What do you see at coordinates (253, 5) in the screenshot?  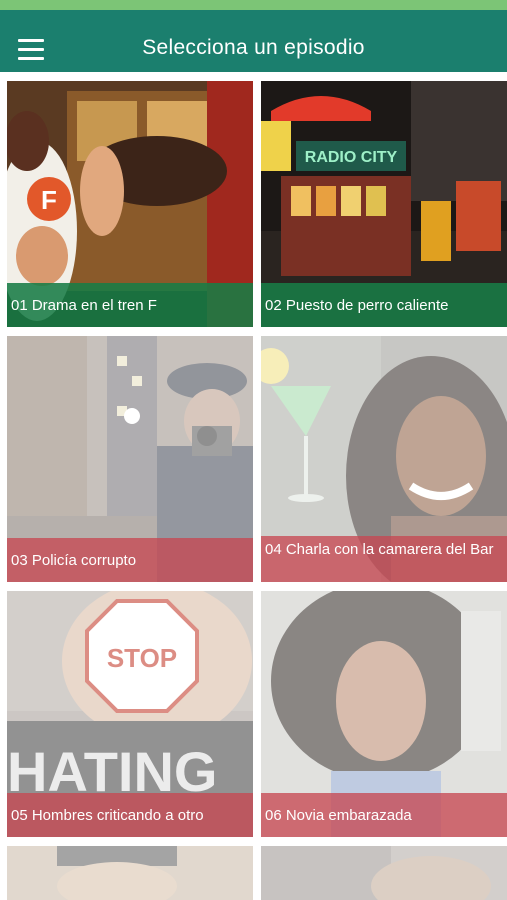 I see `status-accent-bar` at bounding box center [253, 5].